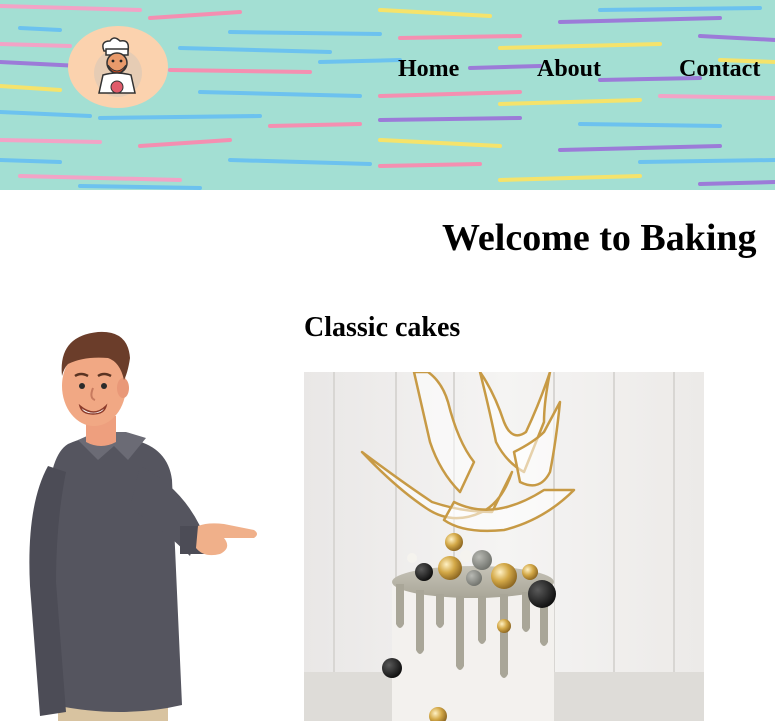  I want to click on main-nav: Home About Contact, so click(387, 71).